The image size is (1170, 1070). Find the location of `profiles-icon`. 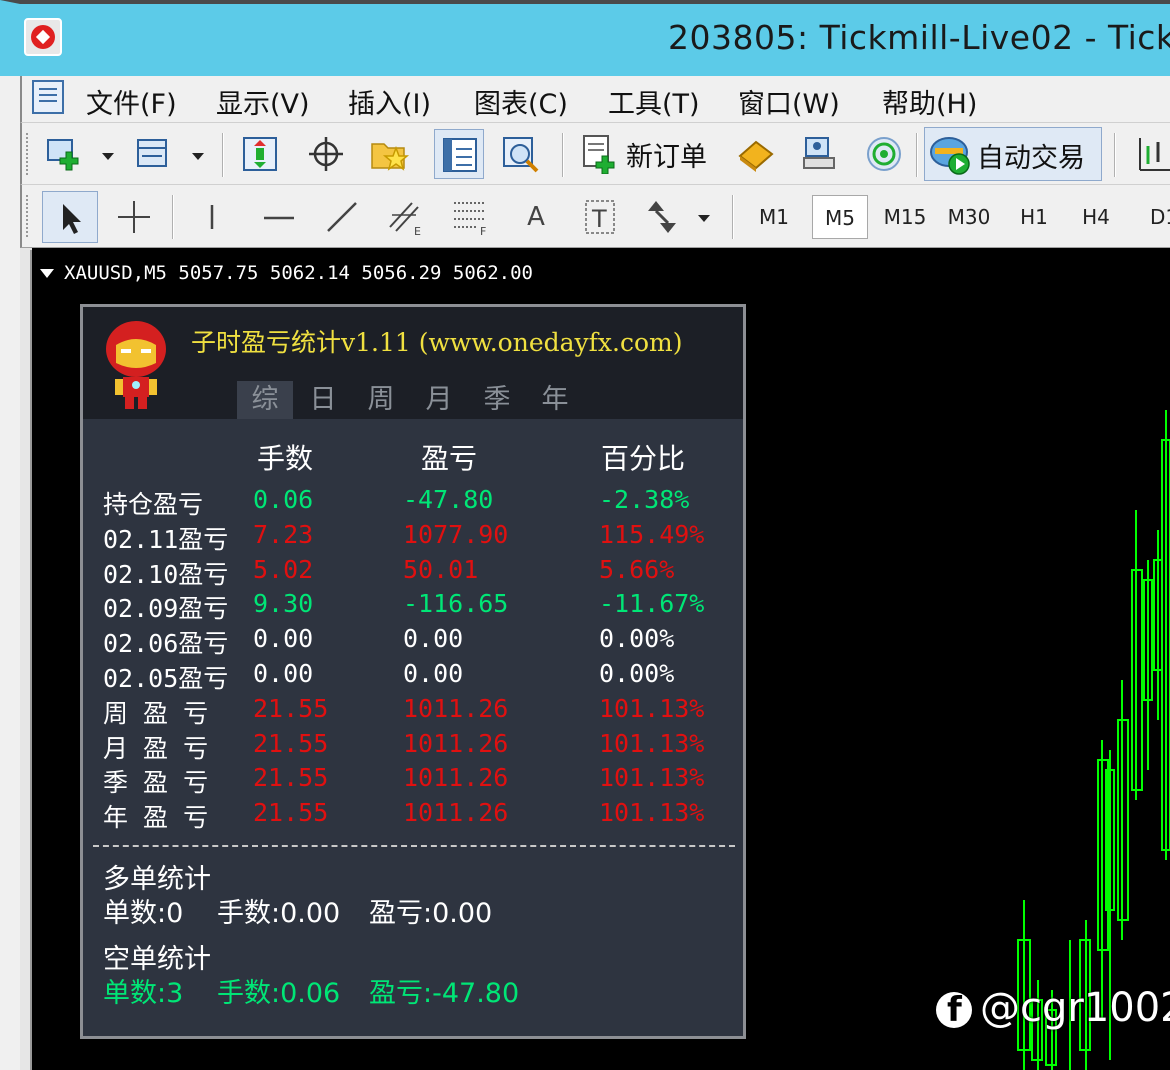

profiles-icon is located at coordinates (152, 153).